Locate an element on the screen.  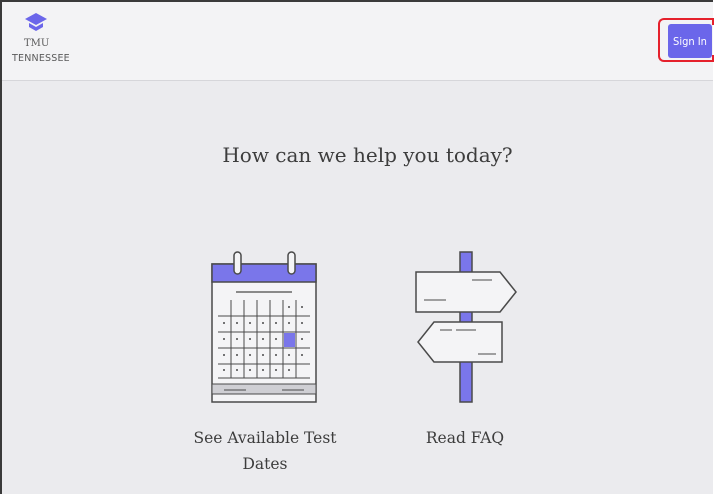
test-dates-card: See Available Test Dates is located at coordinates (265, 362).